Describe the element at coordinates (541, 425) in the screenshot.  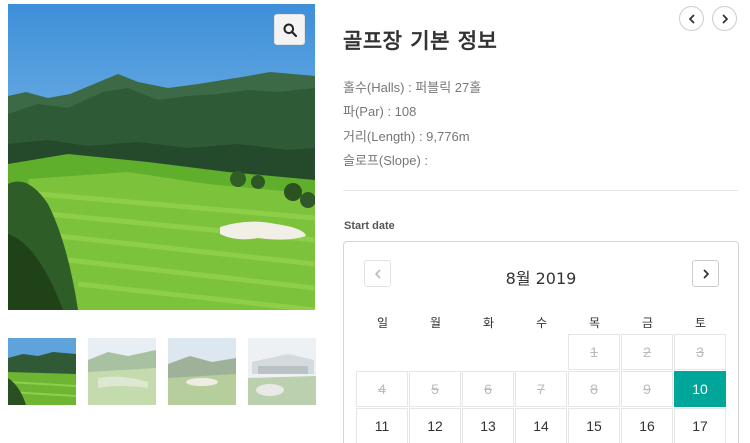
I see `calendar-day: 14` at that location.